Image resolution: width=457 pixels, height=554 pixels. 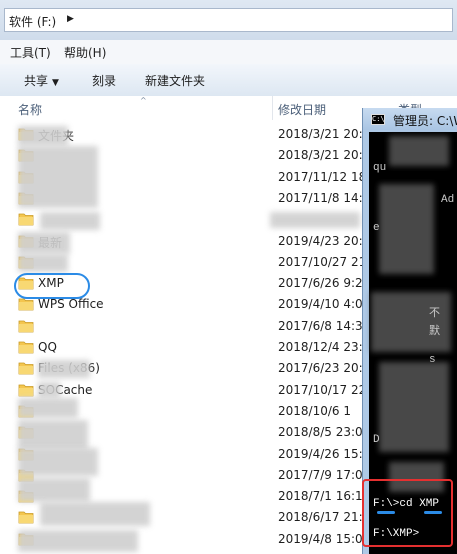 I want to click on file-date: 2017/7/9 17:09, so click(x=324, y=474).